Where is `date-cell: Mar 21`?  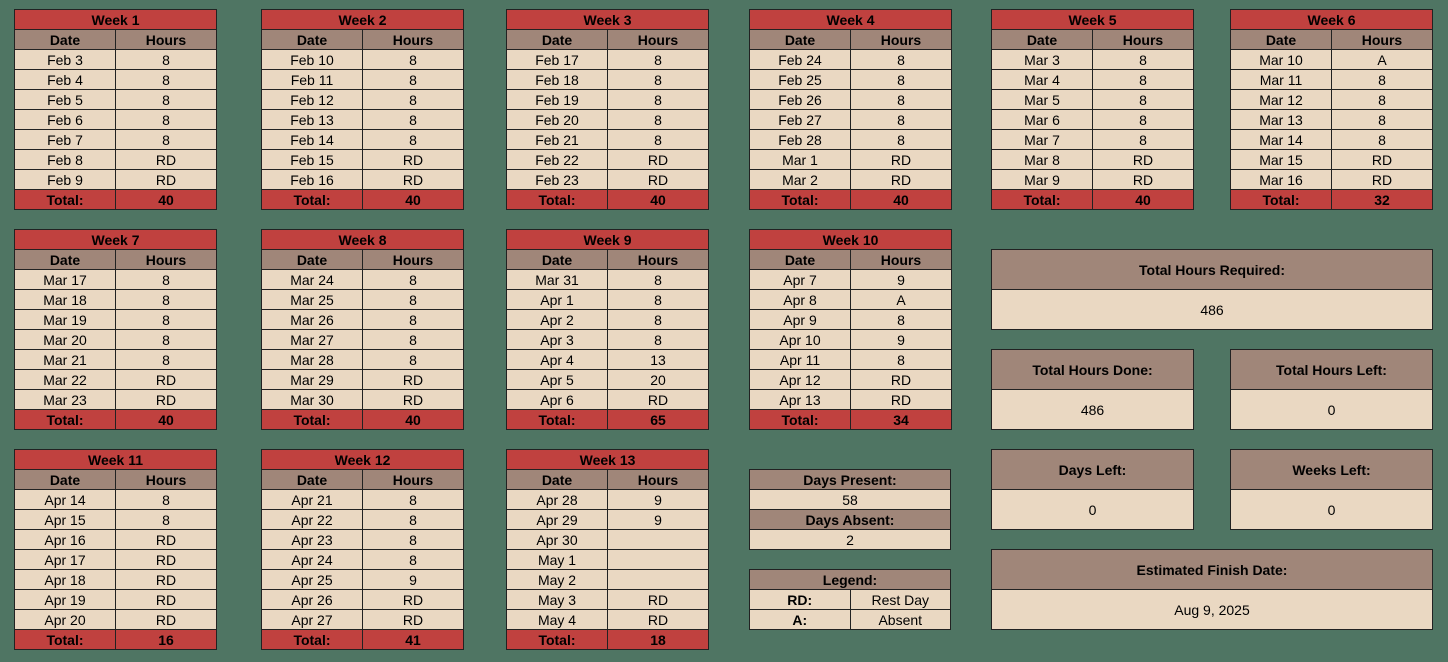
date-cell: Mar 21 is located at coordinates (65, 359).